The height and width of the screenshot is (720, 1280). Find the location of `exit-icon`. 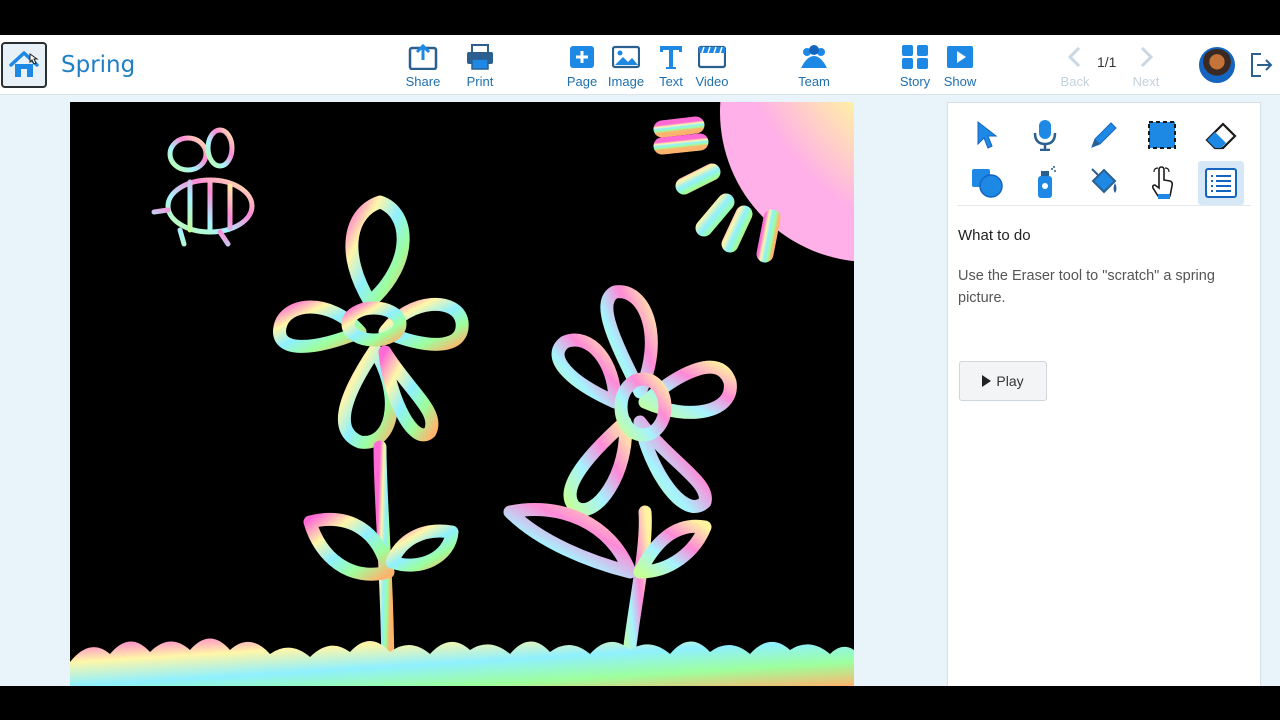

exit-icon is located at coordinates (1262, 65).